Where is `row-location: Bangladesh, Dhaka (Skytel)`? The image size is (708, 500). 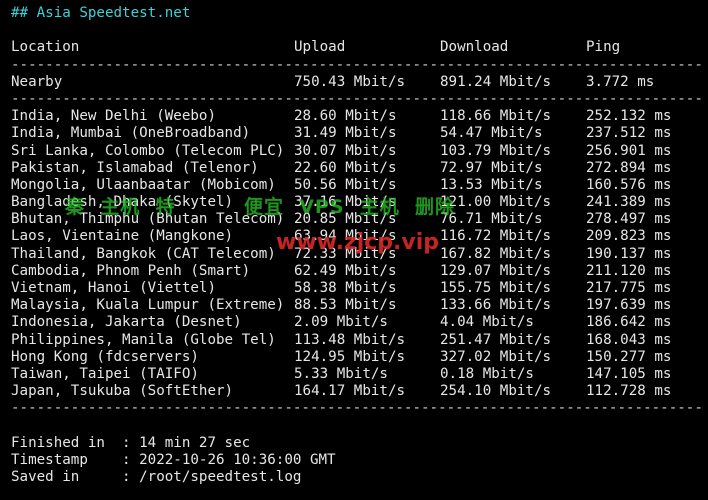 row-location: Bangladesh, Dhaka (Skytel) is located at coordinates (122, 202).